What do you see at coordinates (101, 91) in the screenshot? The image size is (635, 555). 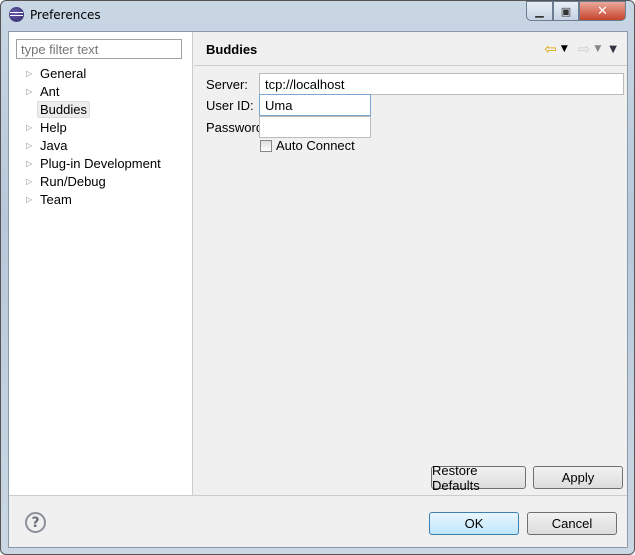 I see `tree-item-ant: ▷ Ant` at bounding box center [101, 91].